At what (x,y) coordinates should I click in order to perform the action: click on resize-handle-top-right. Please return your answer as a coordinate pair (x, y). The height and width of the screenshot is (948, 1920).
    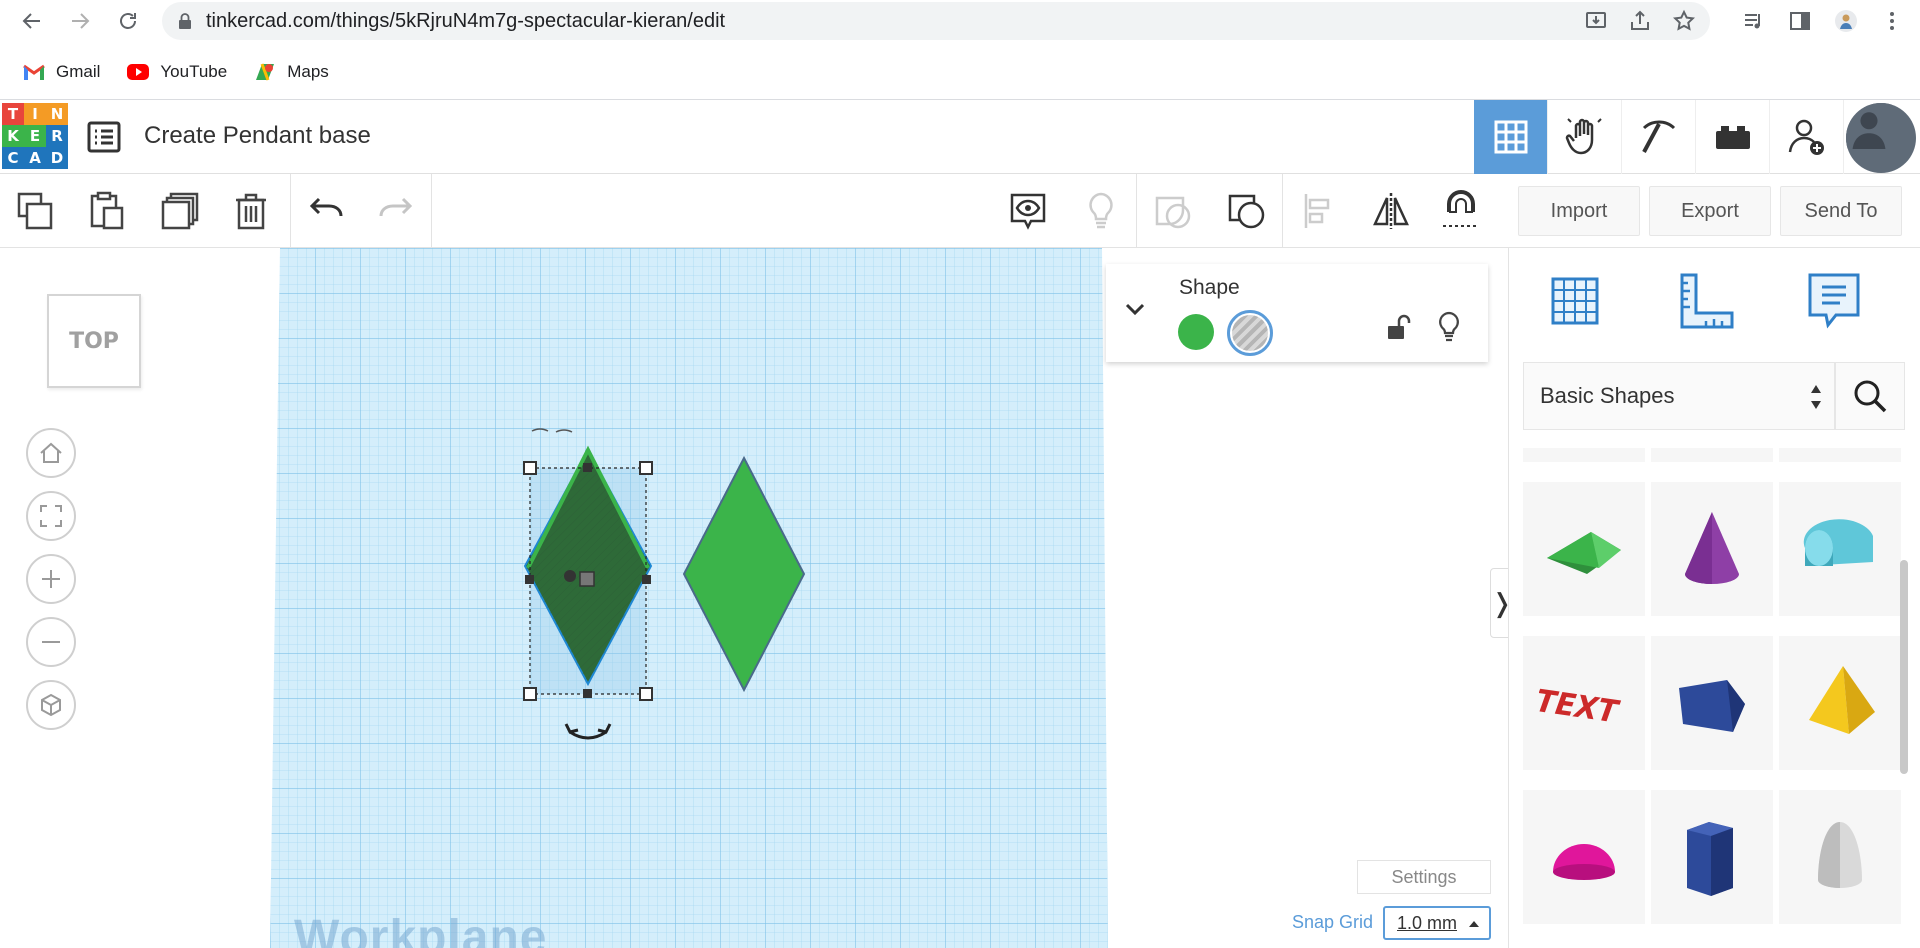
    Looking at the image, I should click on (646, 468).